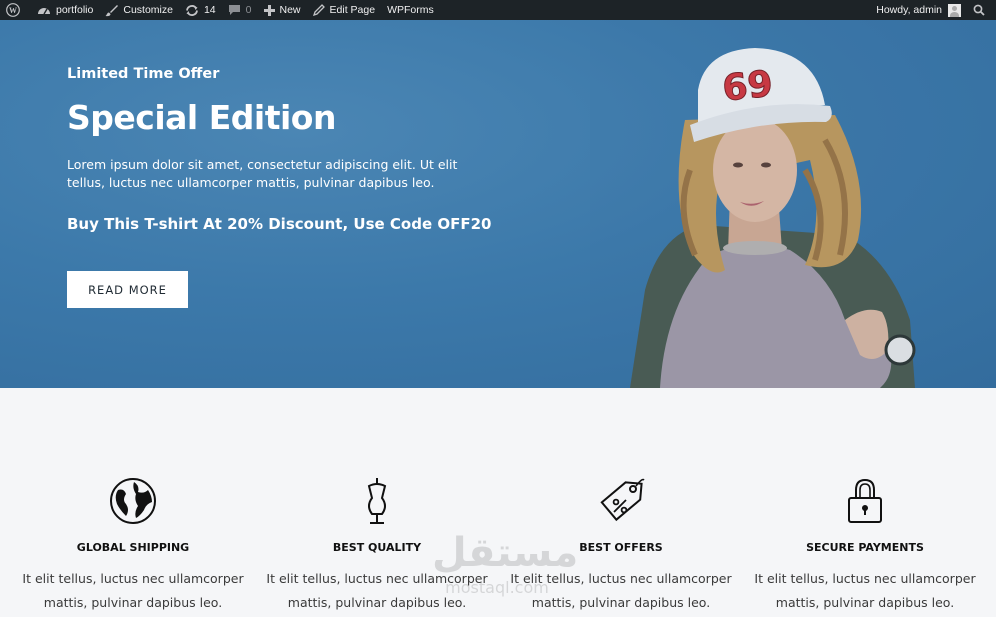 This screenshot has height=617, width=996. Describe the element at coordinates (148, 10) in the screenshot. I see `customize-label: Customize` at that location.